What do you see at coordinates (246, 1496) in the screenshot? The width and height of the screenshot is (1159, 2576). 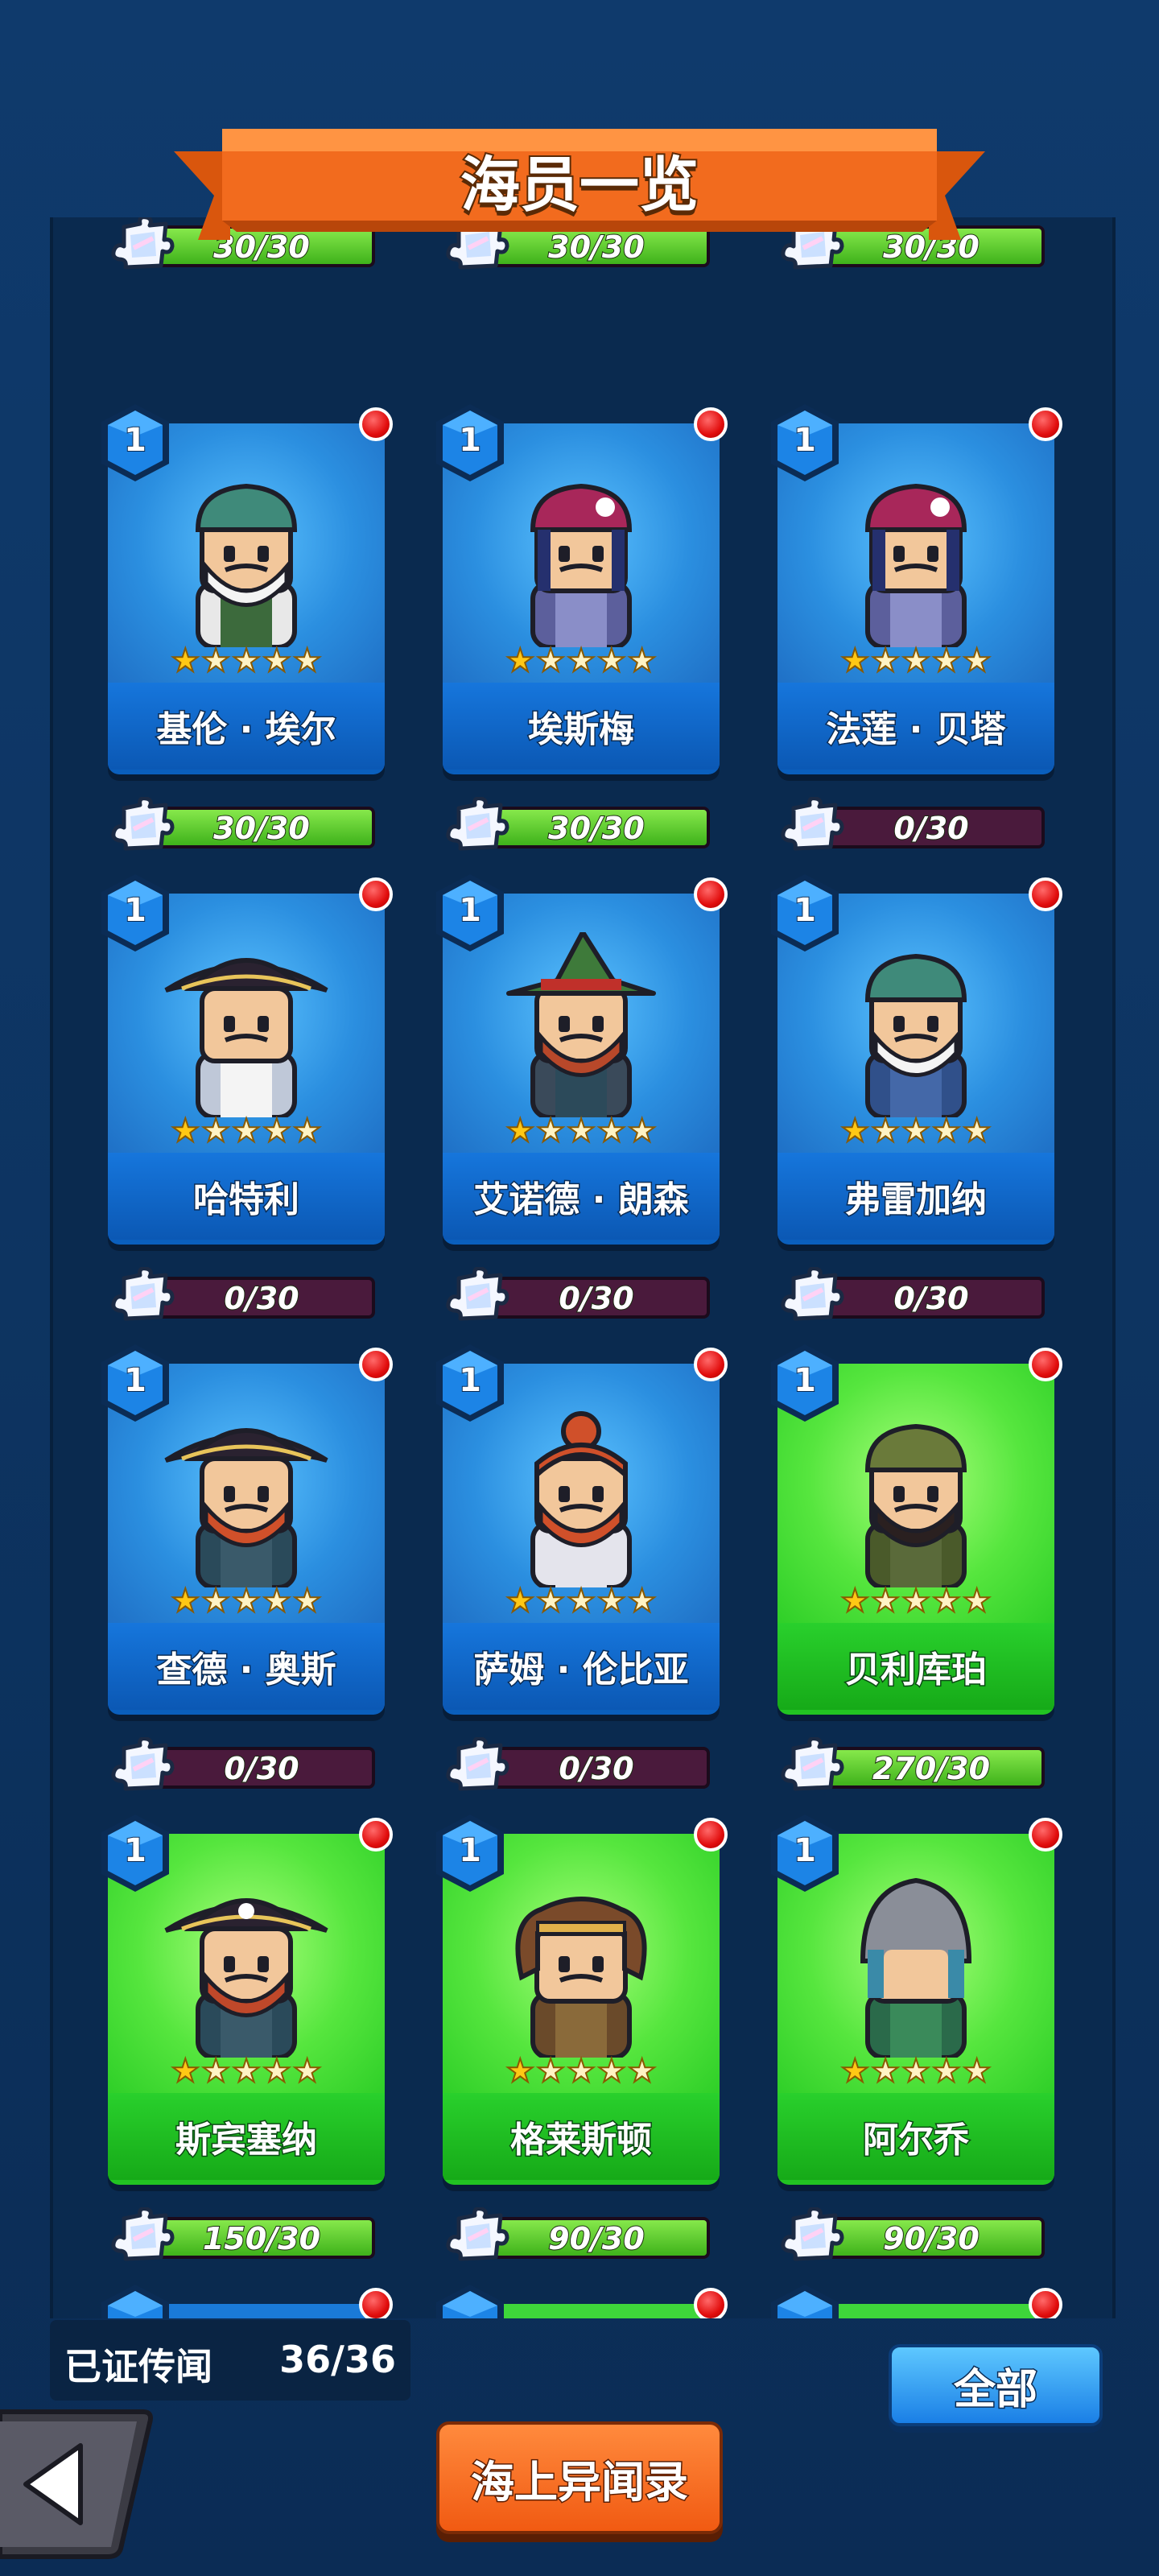 I see `tricorn-redbeard-portrait` at bounding box center [246, 1496].